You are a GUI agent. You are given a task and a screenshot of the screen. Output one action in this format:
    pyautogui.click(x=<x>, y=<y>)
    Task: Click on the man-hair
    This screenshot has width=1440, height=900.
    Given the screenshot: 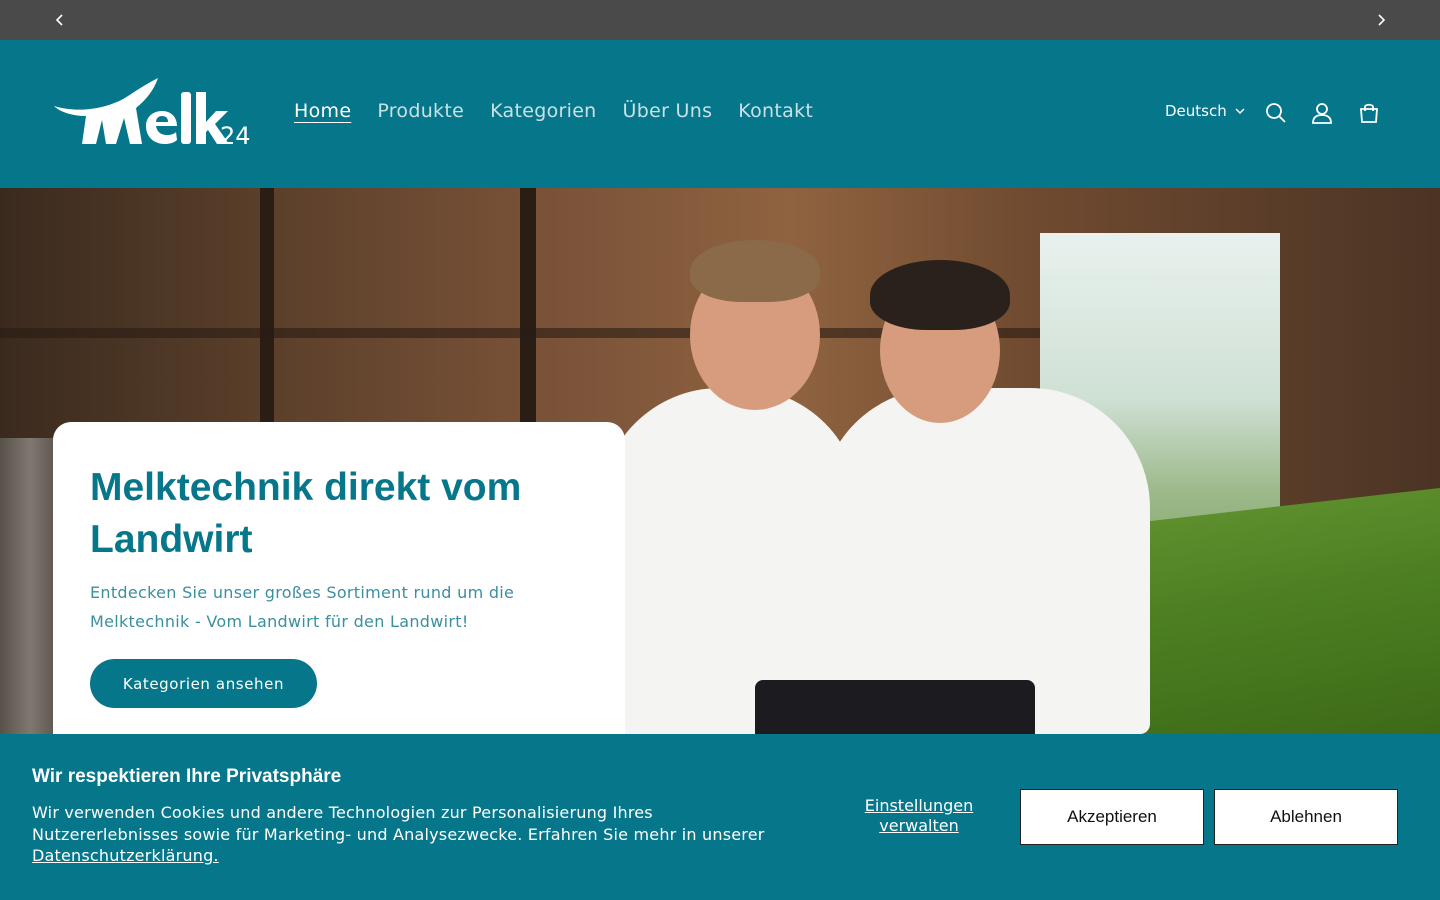 What is the action you would take?
    pyautogui.click(x=755, y=271)
    